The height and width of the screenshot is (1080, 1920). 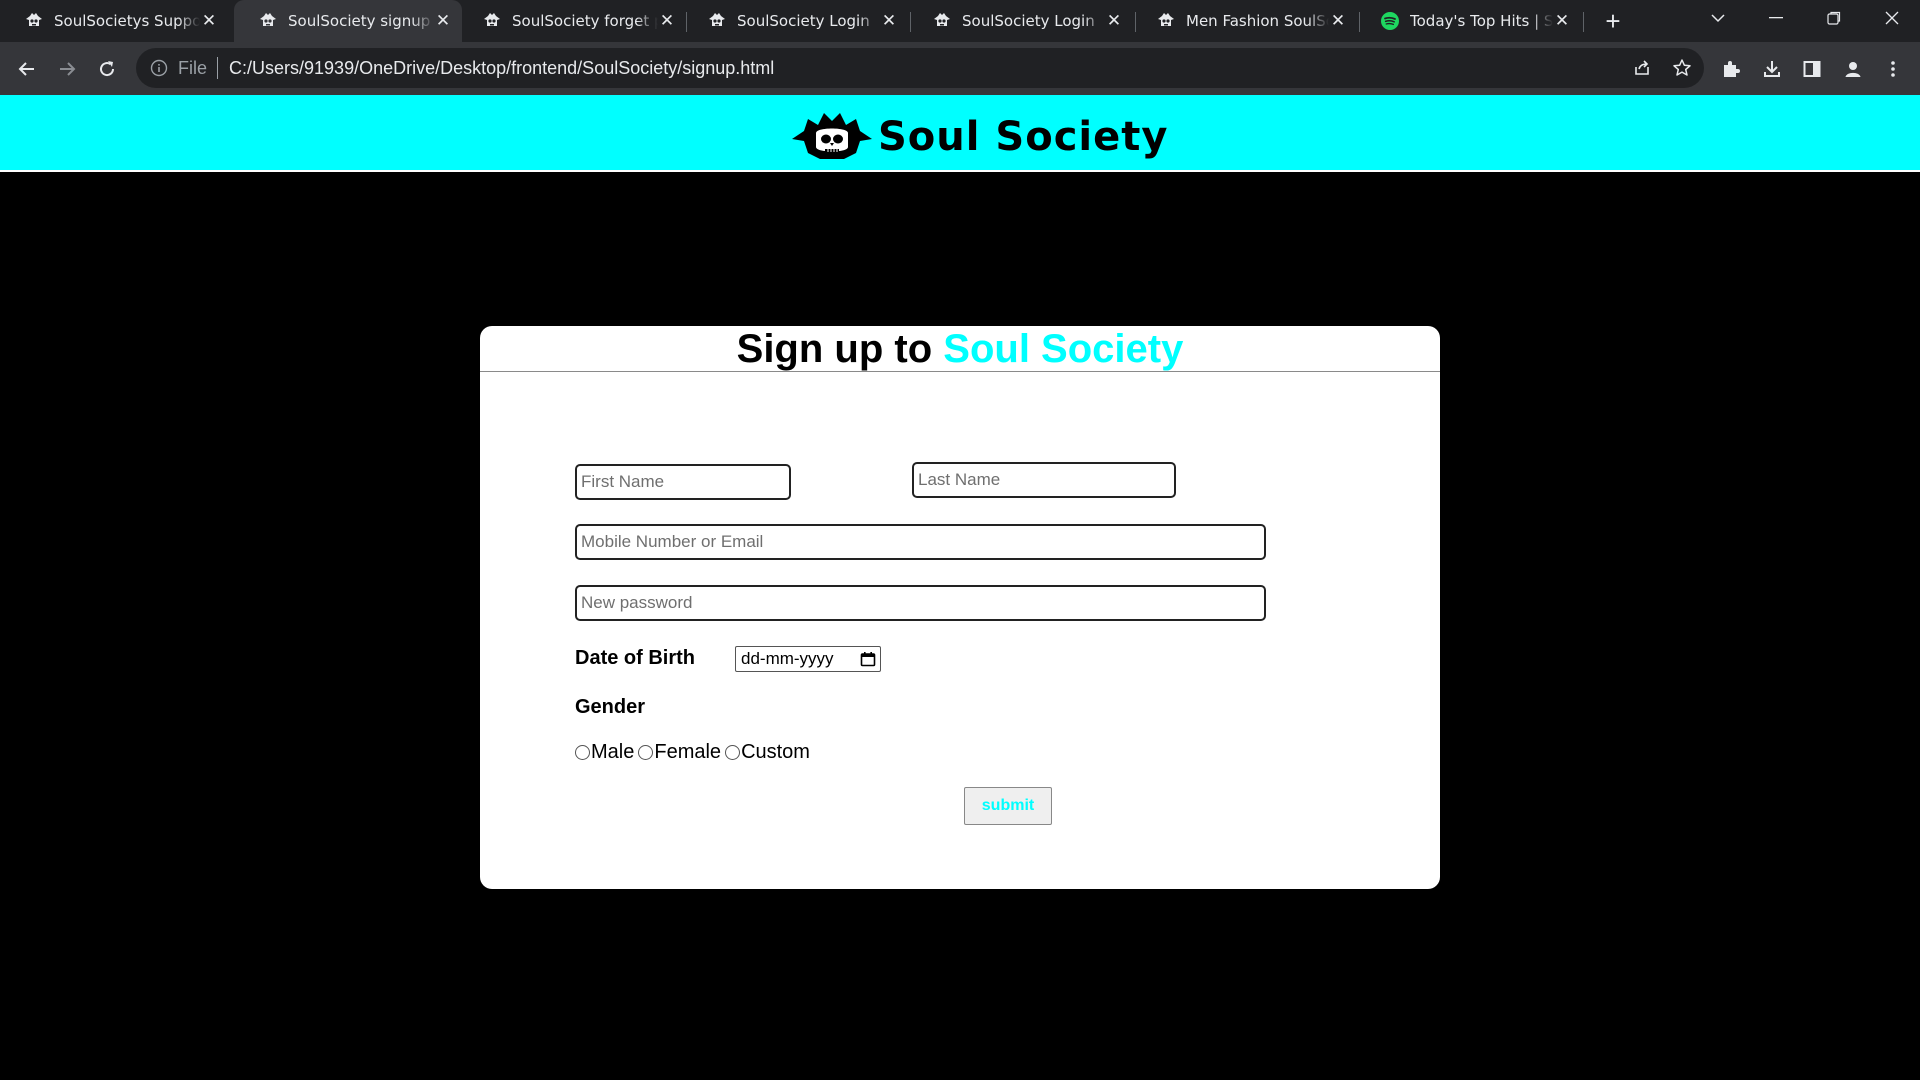 I want to click on window-close-button, so click(x=1892, y=18).